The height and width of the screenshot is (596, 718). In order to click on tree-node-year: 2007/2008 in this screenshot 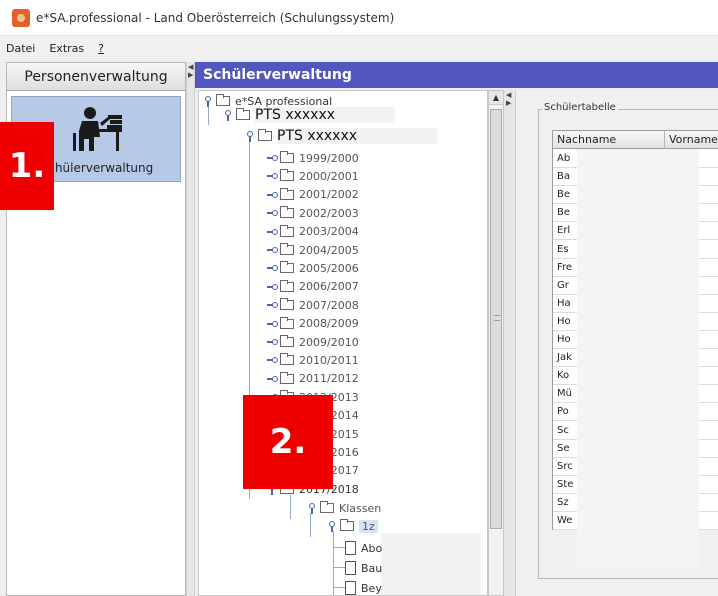, I will do `click(313, 305)`.